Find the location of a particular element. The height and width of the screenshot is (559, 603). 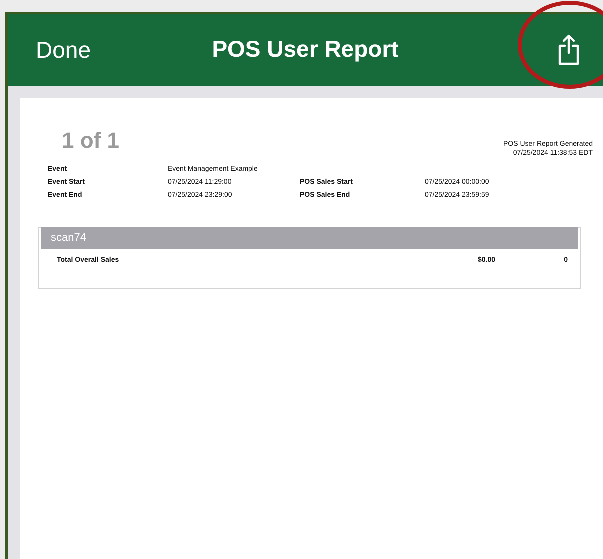

share-button is located at coordinates (569, 50).